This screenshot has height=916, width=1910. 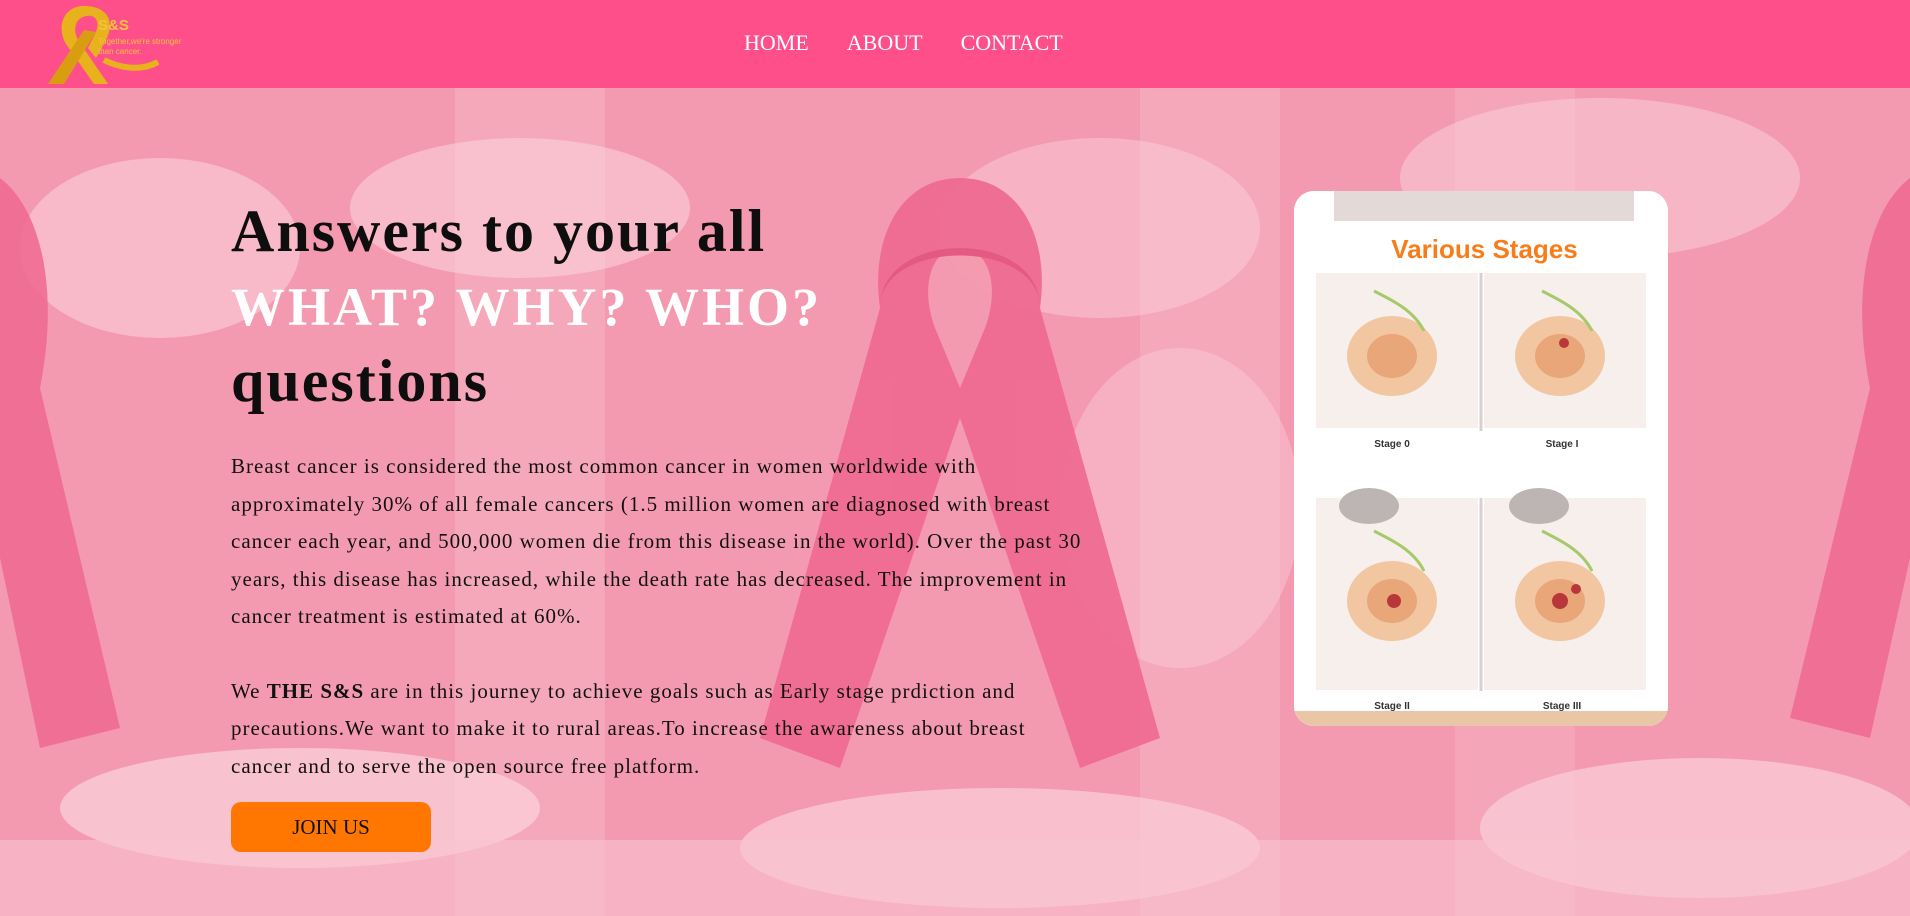 I want to click on mission-prefix: We, so click(x=249, y=690).